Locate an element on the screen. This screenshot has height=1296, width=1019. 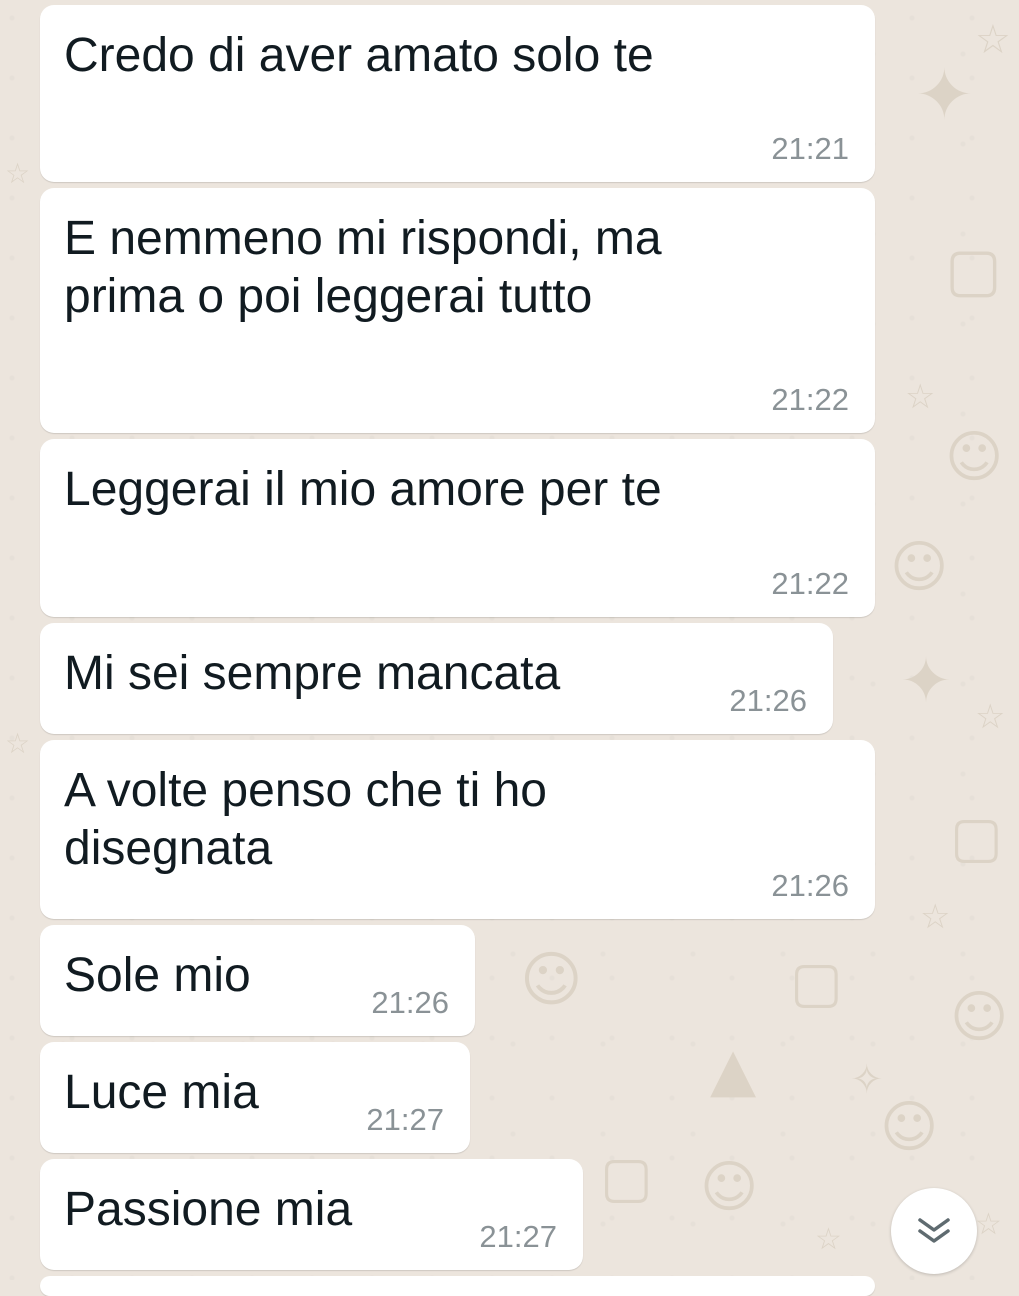
scroll-to-bottom-button is located at coordinates (934, 1231).